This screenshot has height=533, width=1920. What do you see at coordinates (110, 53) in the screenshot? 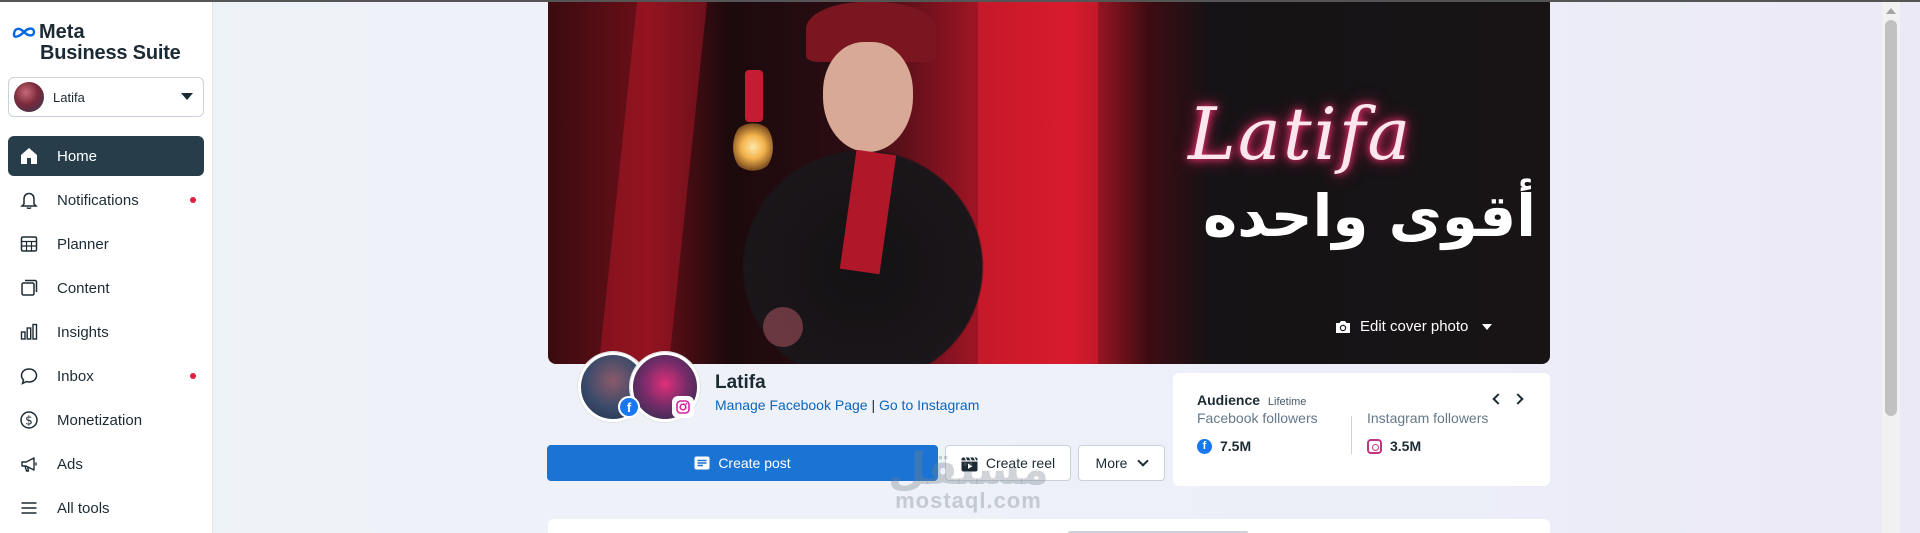
I see `logo-product-text: Business Suite` at bounding box center [110, 53].